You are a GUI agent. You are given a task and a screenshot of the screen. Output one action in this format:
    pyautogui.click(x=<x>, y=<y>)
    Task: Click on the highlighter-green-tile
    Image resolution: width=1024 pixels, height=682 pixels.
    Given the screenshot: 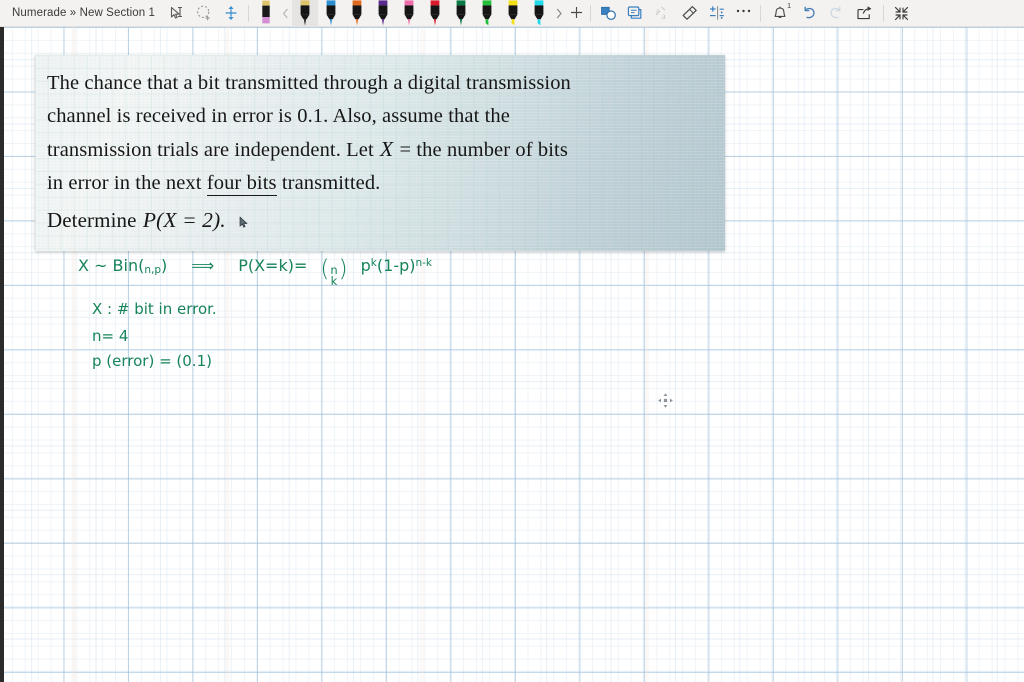 What is the action you would take?
    pyautogui.click(x=487, y=13)
    